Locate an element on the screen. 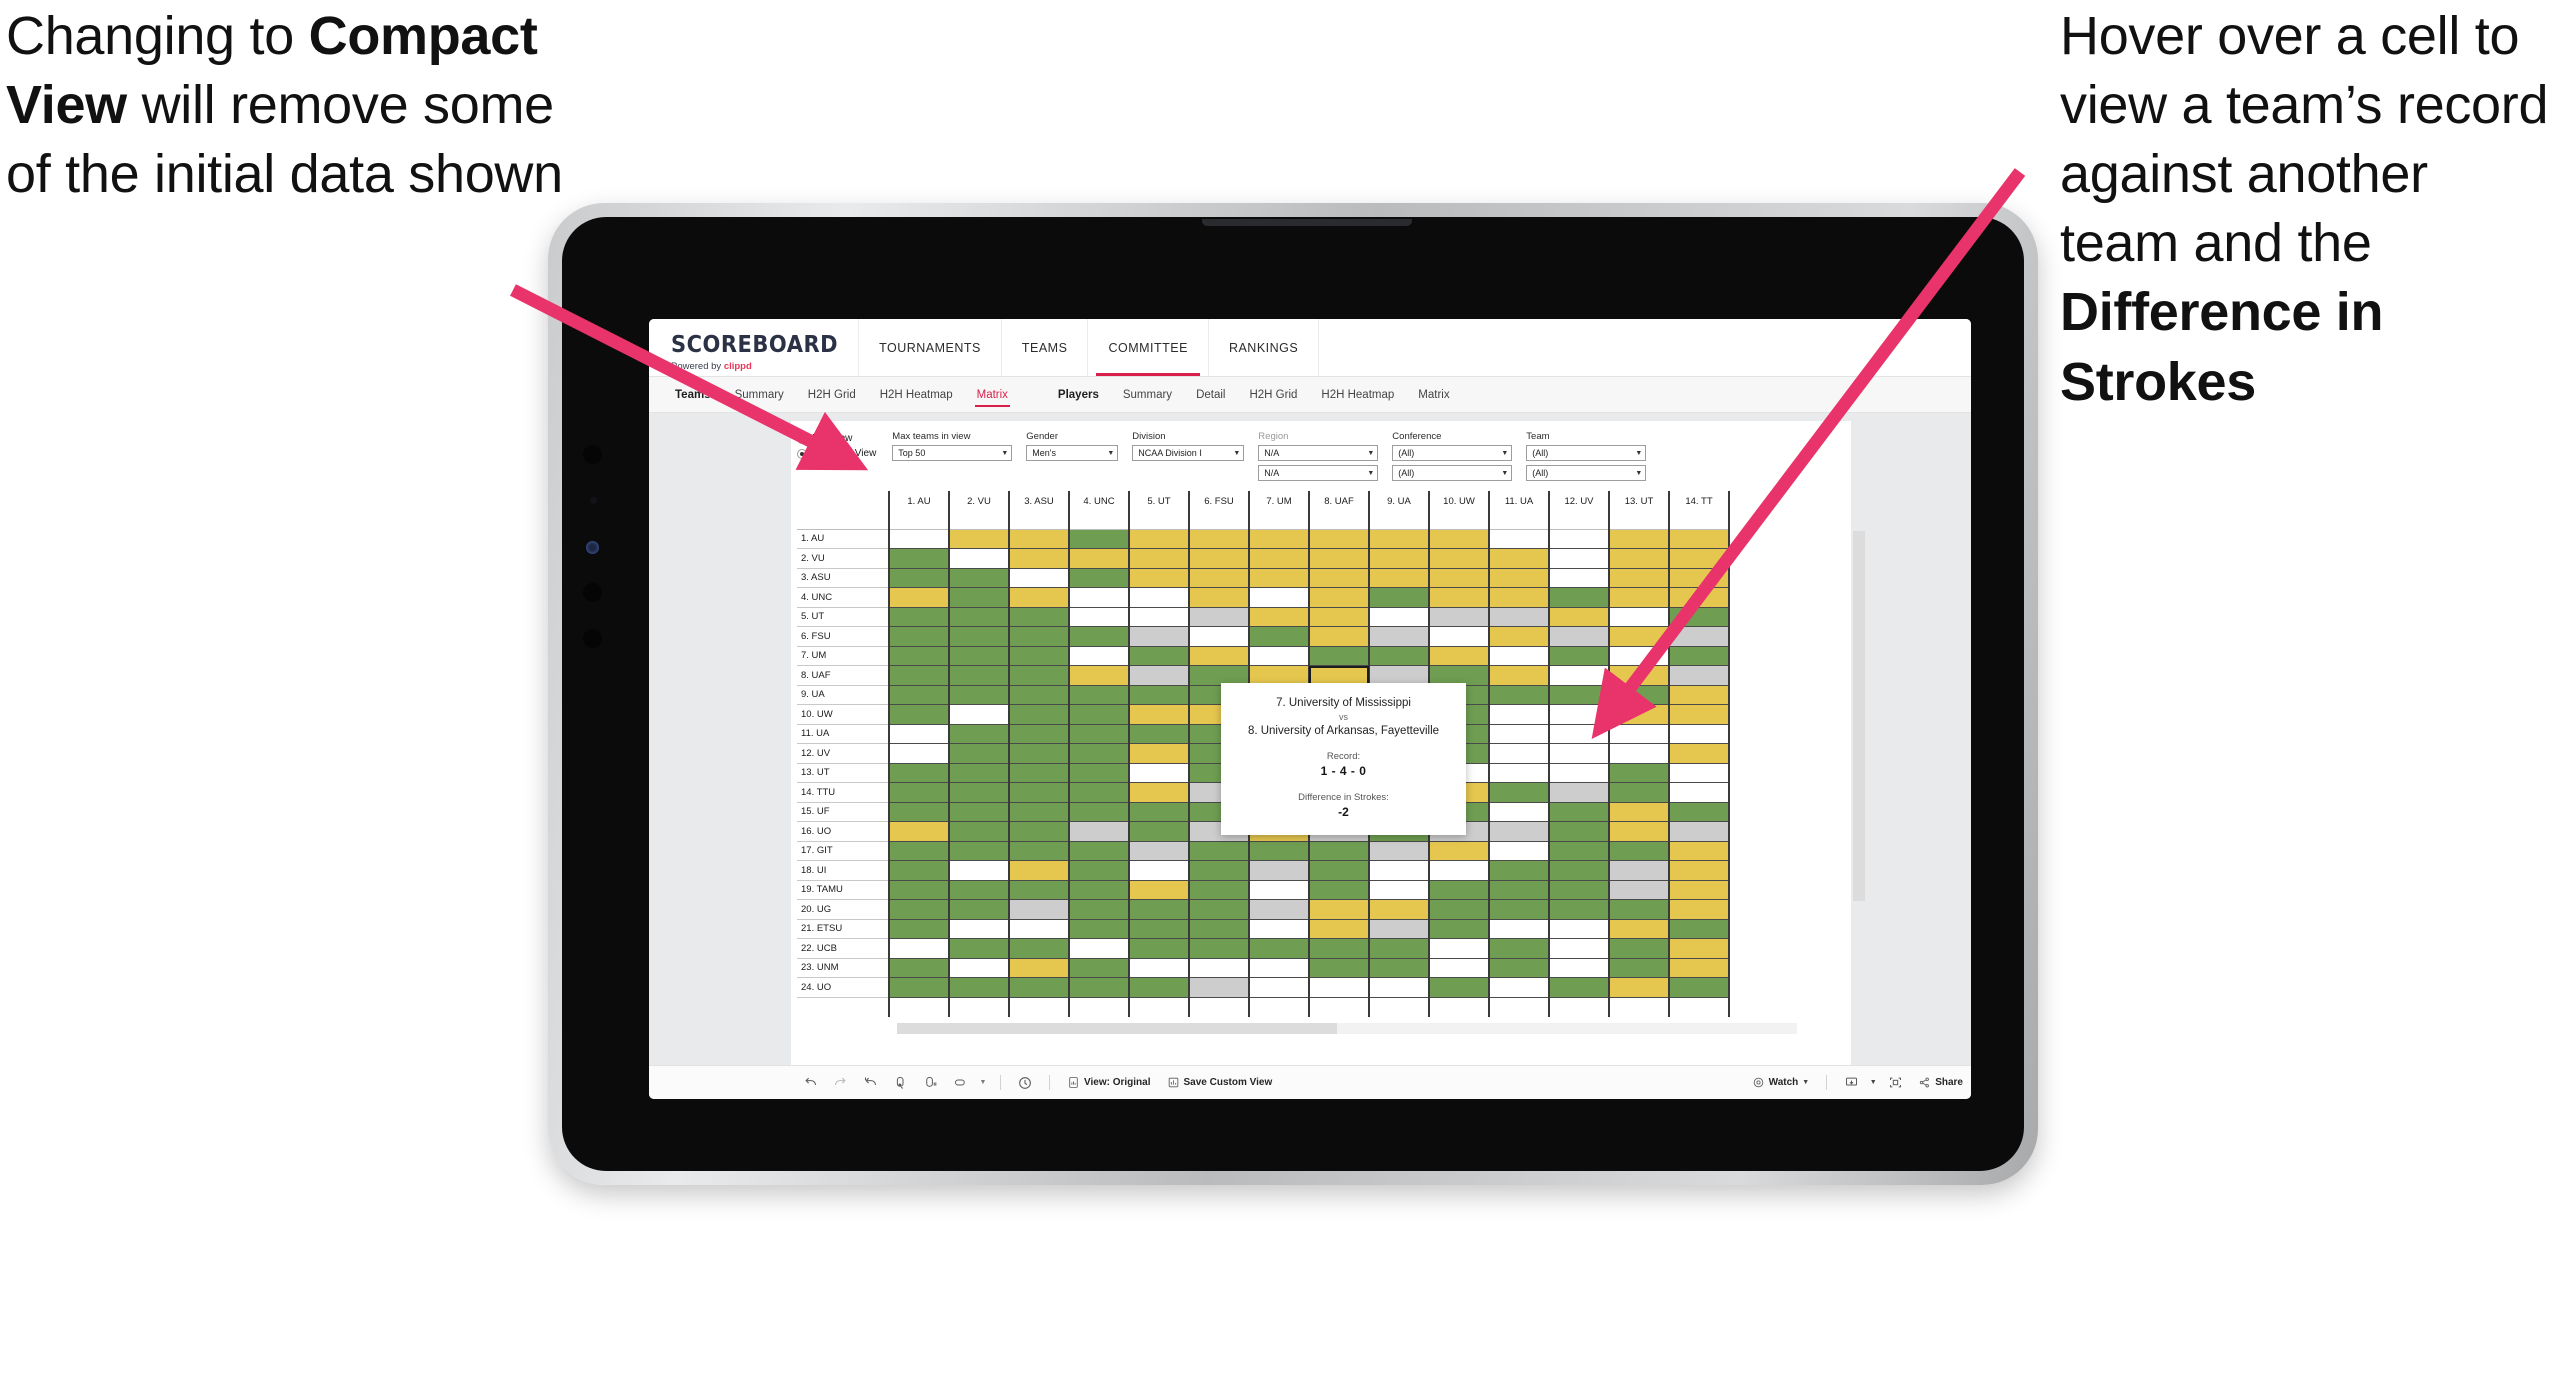 Image resolution: width=2565 pixels, height=1380 pixels. subnav-item-players-h2h-heatmap: H2H Heatmap is located at coordinates (1357, 394).